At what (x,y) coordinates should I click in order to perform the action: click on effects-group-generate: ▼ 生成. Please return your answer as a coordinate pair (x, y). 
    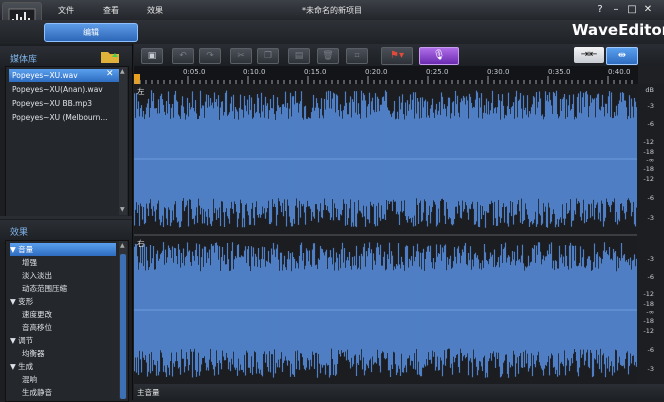
    Looking at the image, I should click on (63, 366).